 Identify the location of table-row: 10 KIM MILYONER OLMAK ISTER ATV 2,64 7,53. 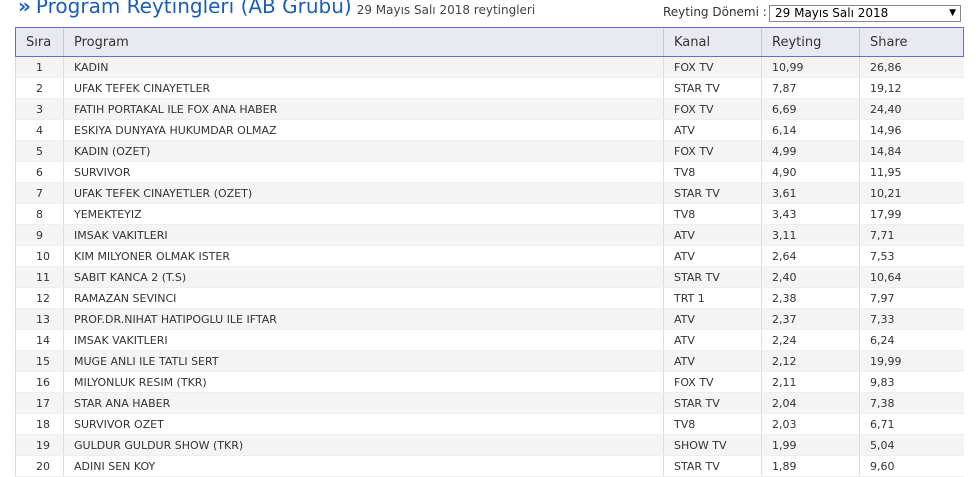
(489, 256).